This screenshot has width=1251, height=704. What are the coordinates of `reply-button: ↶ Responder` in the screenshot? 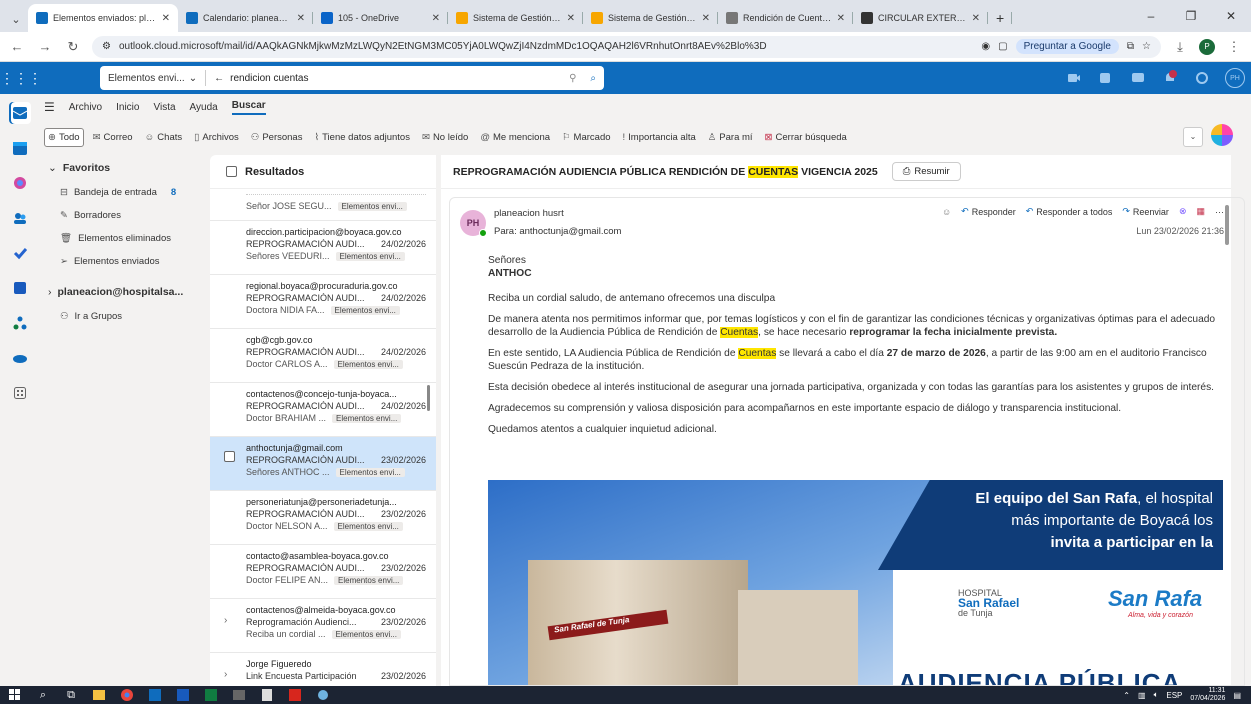 It's located at (988, 211).